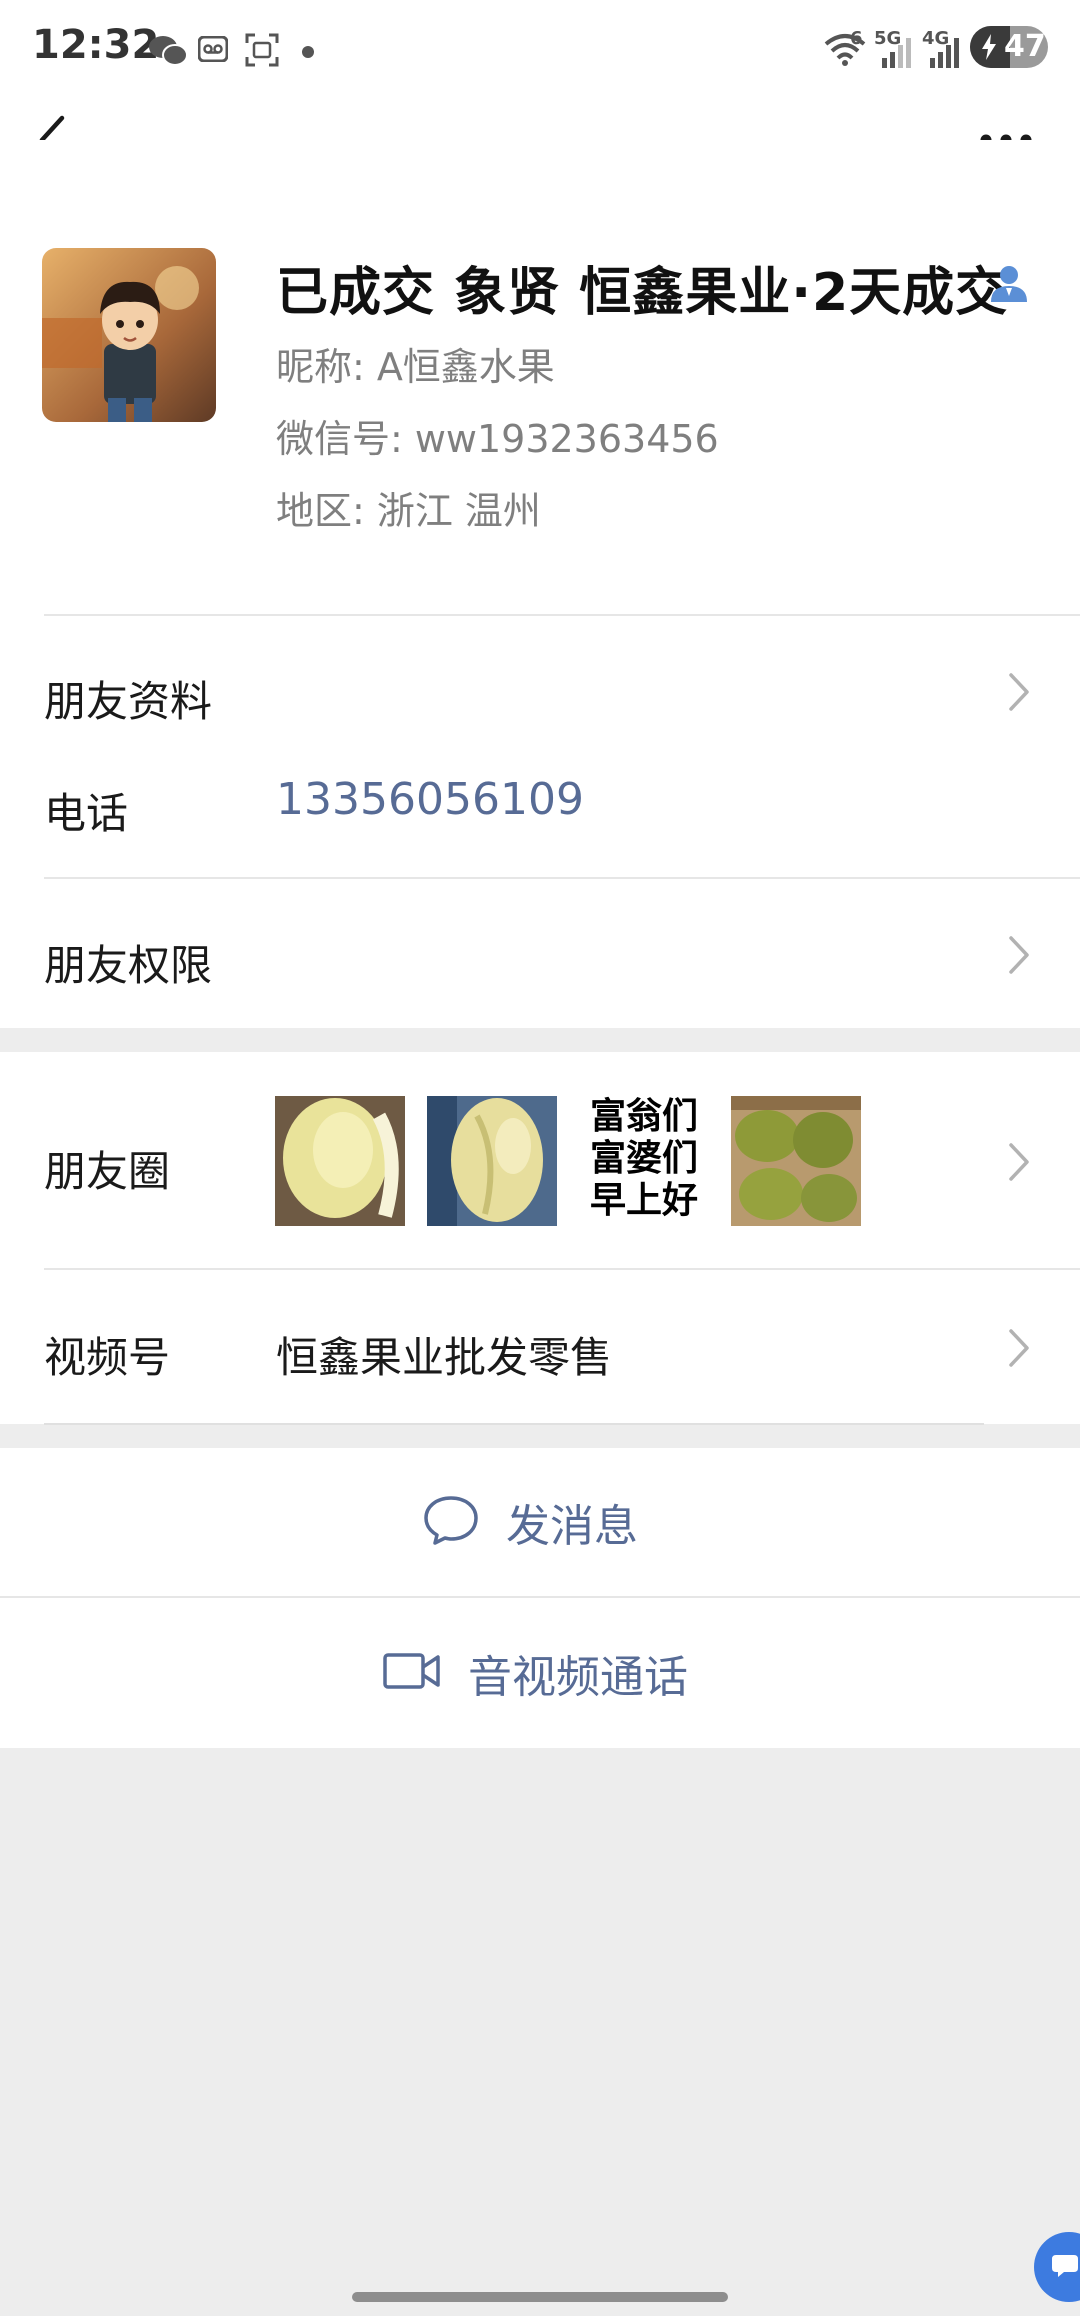 This screenshot has height=2316, width=1080. I want to click on video-camera-icon, so click(412, 1673).